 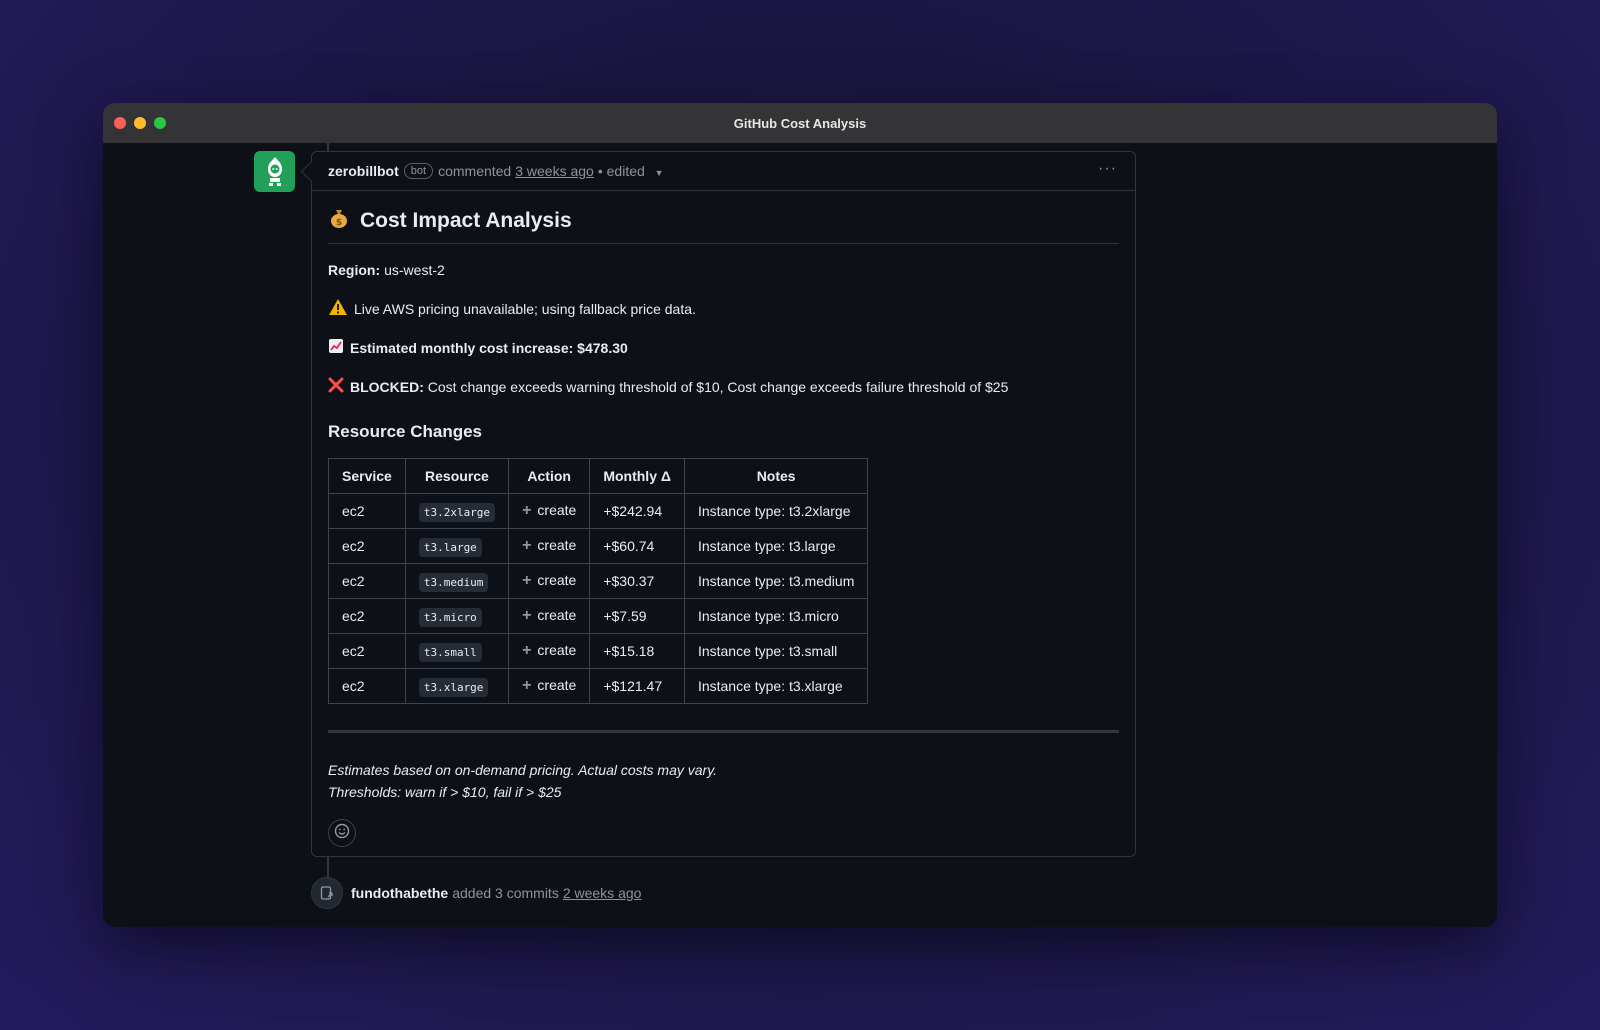 I want to click on column-header: Action, so click(x=549, y=476).